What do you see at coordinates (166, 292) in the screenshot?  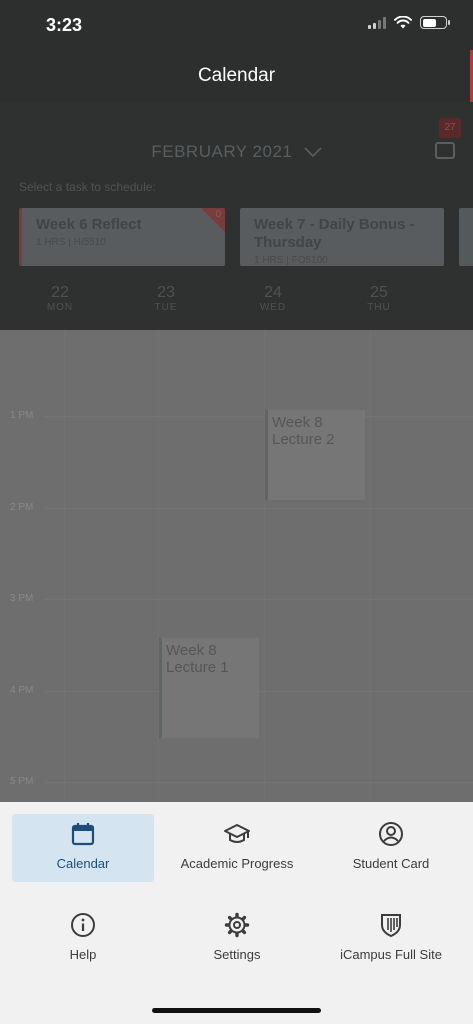 I see `day-number: 23` at bounding box center [166, 292].